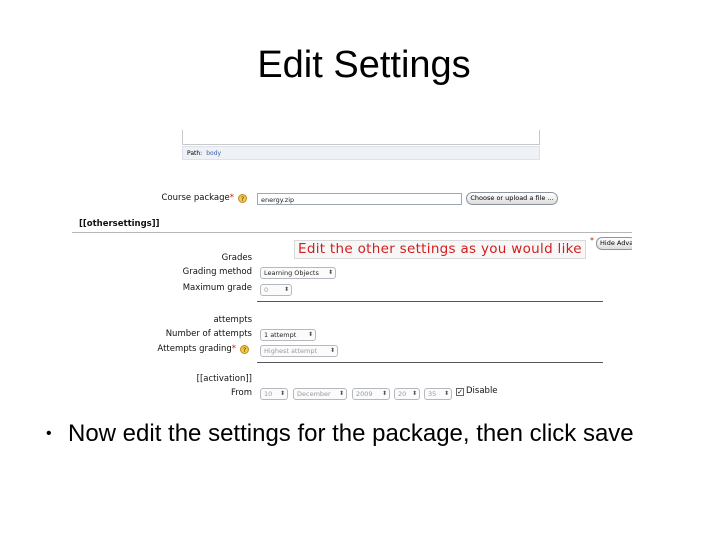 This screenshot has height=546, width=728. I want to click on from-label: From, so click(241, 393).